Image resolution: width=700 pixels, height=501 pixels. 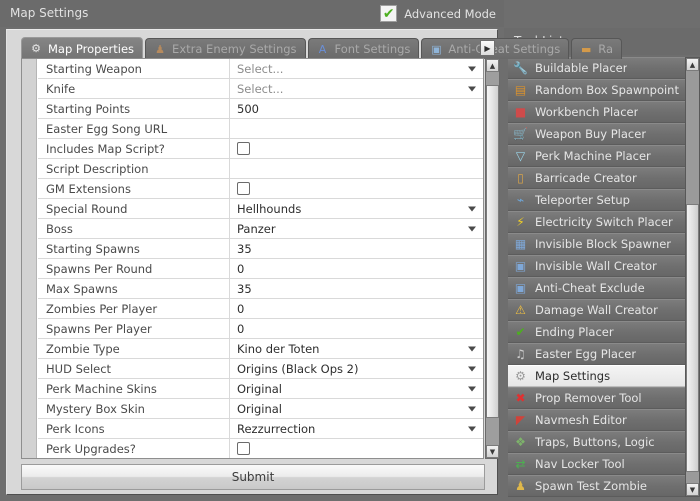 I want to click on grid-scroll-up-button: ▲, so click(x=492, y=65).